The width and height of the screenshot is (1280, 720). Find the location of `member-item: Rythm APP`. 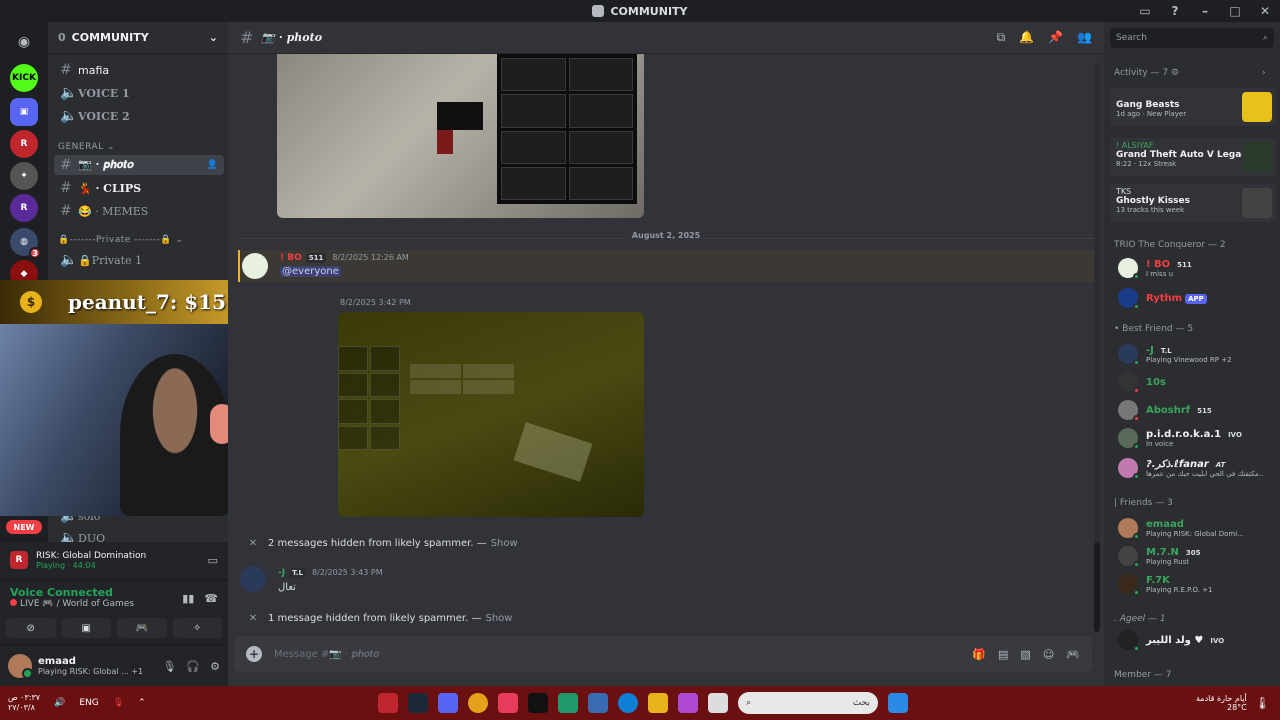

member-item: Rythm APP is located at coordinates (1198, 298).